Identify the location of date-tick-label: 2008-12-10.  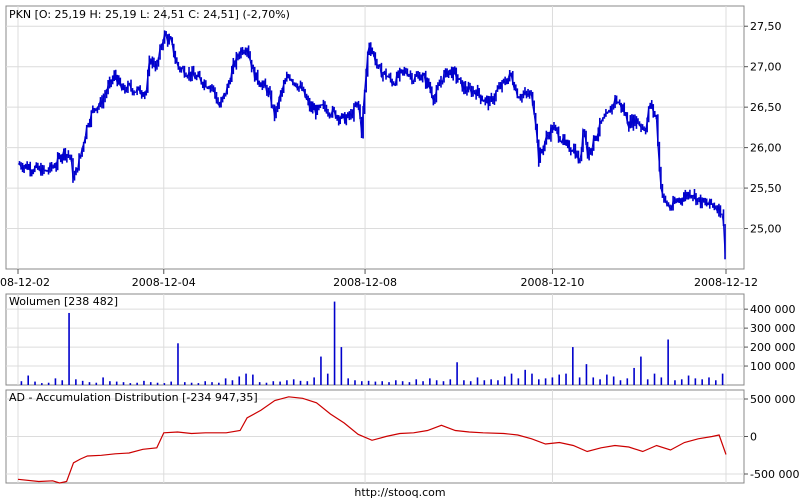
(553, 282).